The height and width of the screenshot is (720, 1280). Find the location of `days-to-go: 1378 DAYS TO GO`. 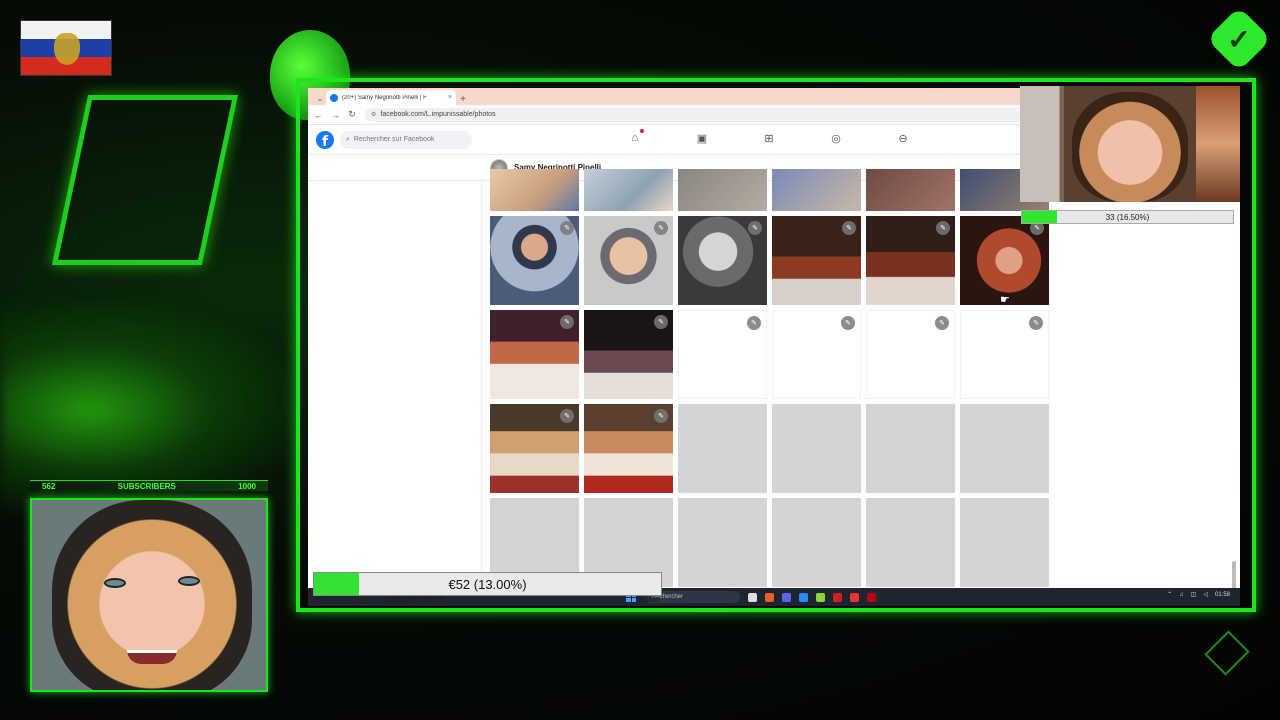

days-to-go: 1378 DAYS TO GO is located at coordinates (414, 600).